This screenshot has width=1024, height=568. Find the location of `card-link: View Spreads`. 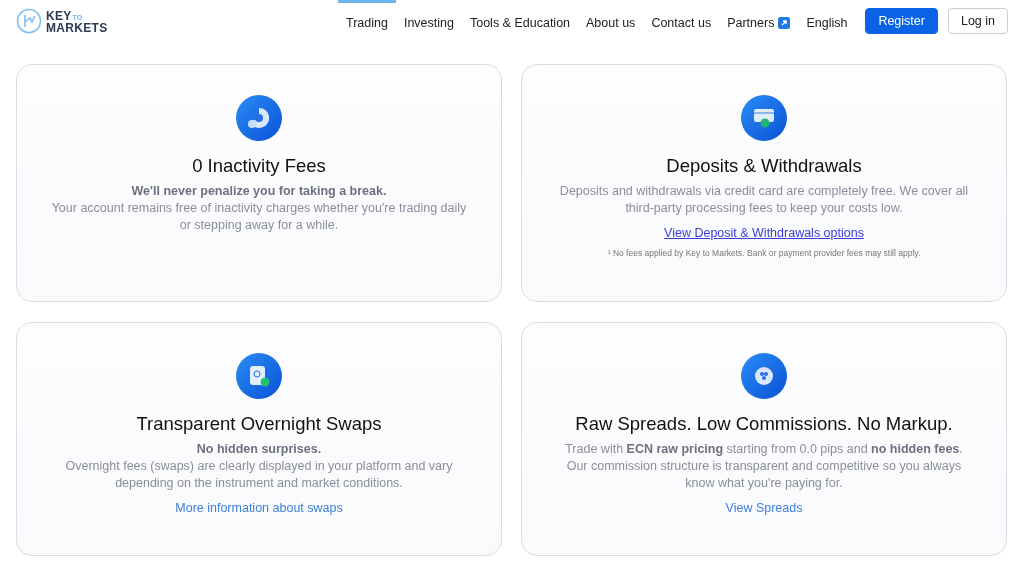

card-link: View Spreads is located at coordinates (764, 508).